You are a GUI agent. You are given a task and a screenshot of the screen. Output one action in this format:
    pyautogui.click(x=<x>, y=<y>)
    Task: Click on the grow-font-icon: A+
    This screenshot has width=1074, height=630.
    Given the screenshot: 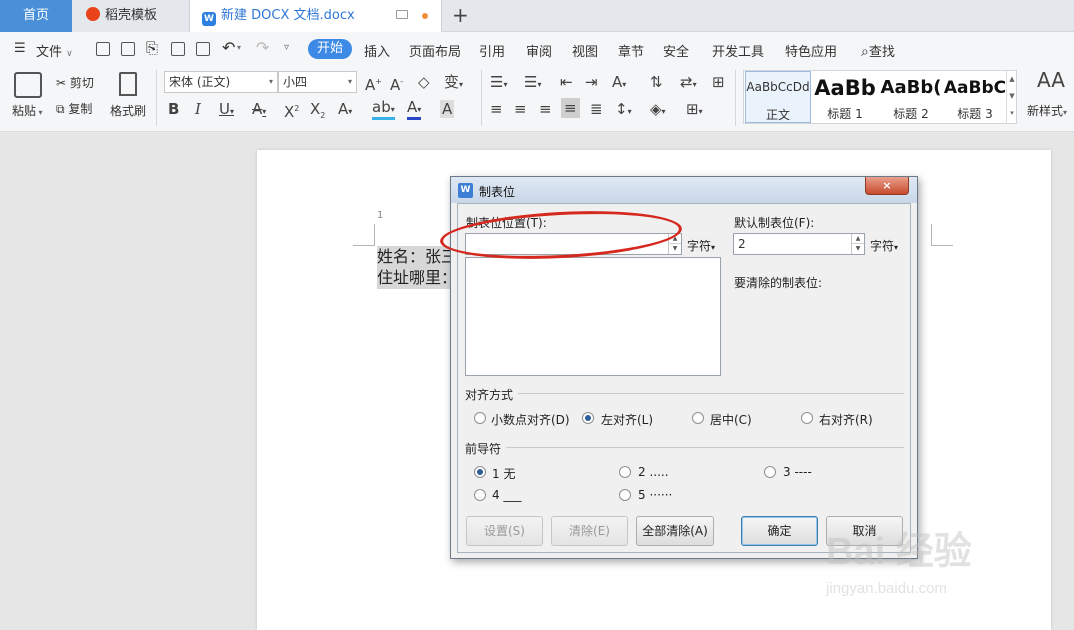 What is the action you would take?
    pyautogui.click(x=373, y=83)
    